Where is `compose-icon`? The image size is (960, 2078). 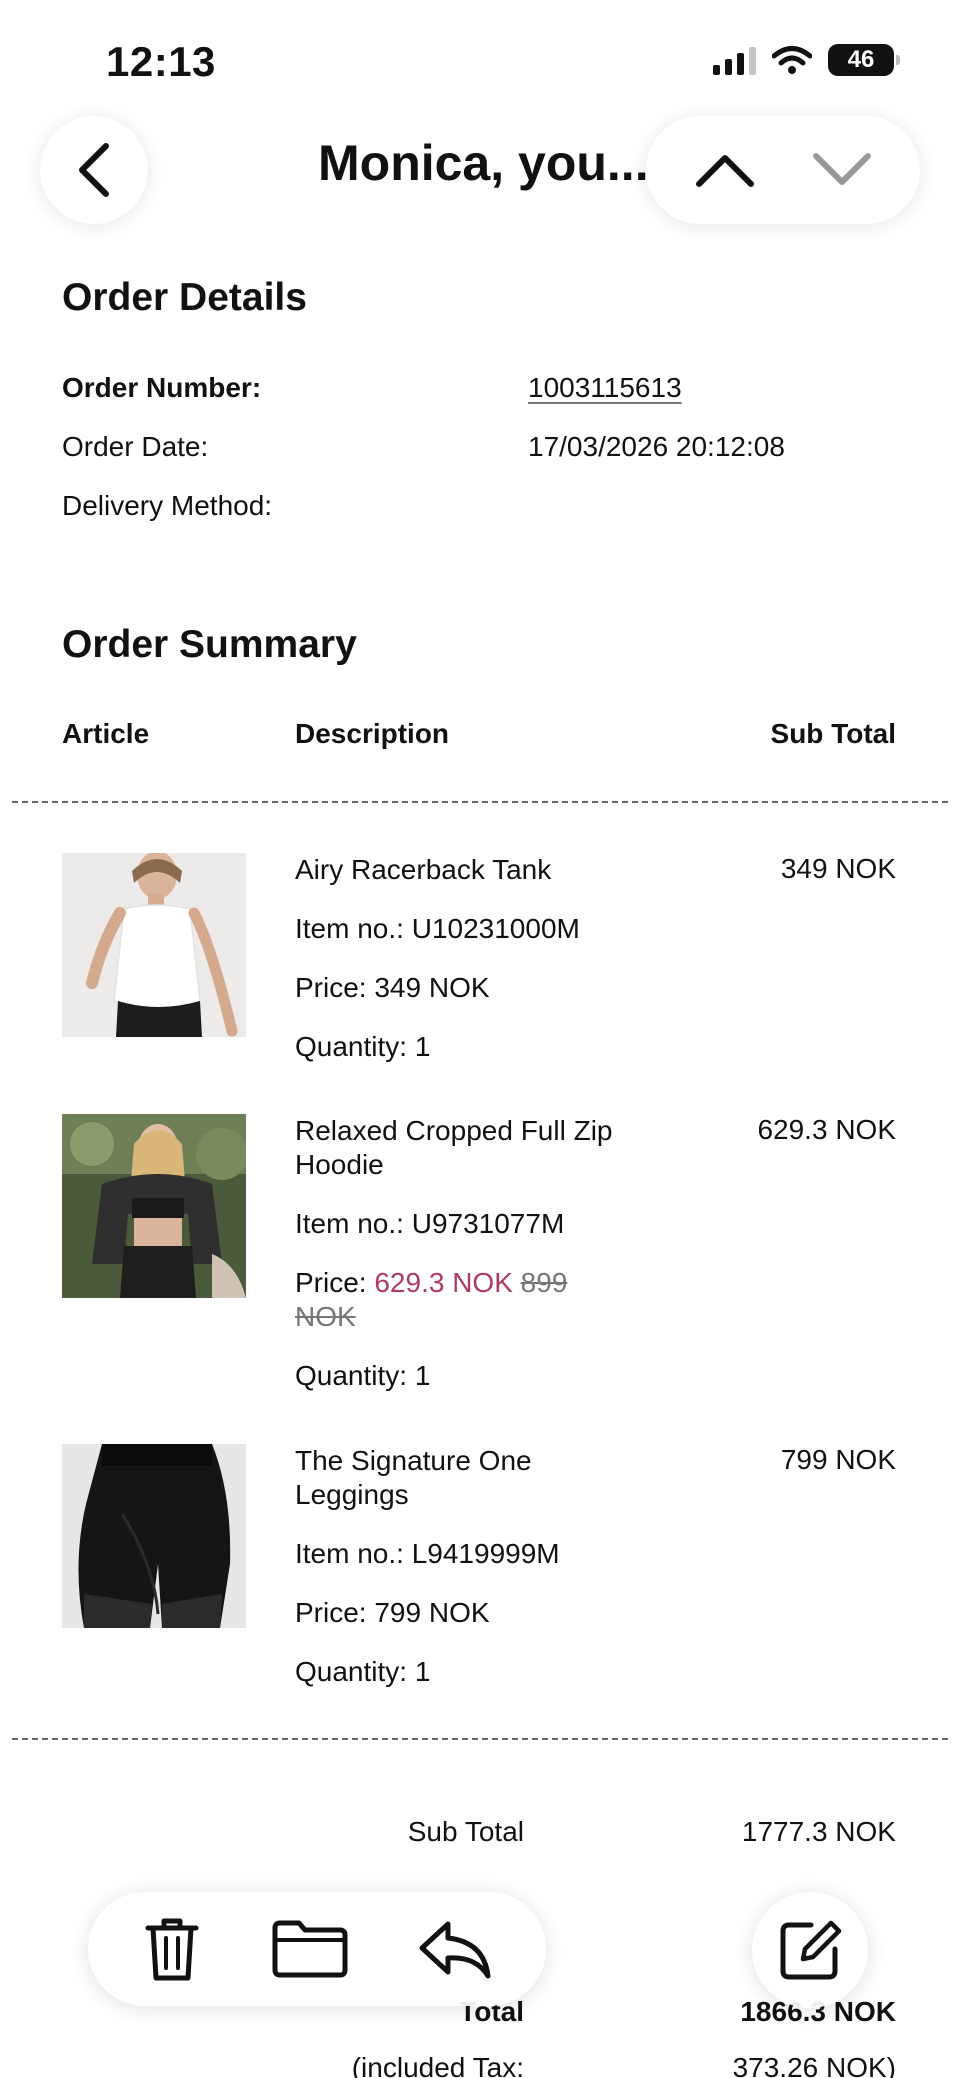 compose-icon is located at coordinates (811, 1950).